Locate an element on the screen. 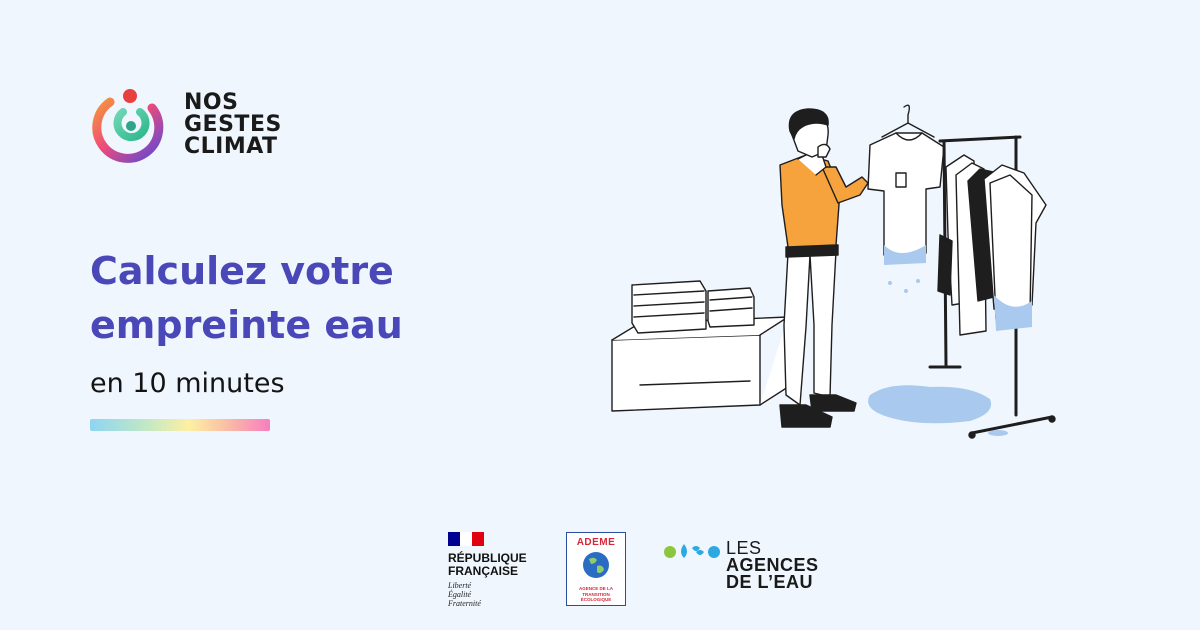 This screenshot has width=1200, height=630. rf-motto-line: Égalité is located at coordinates (460, 594).